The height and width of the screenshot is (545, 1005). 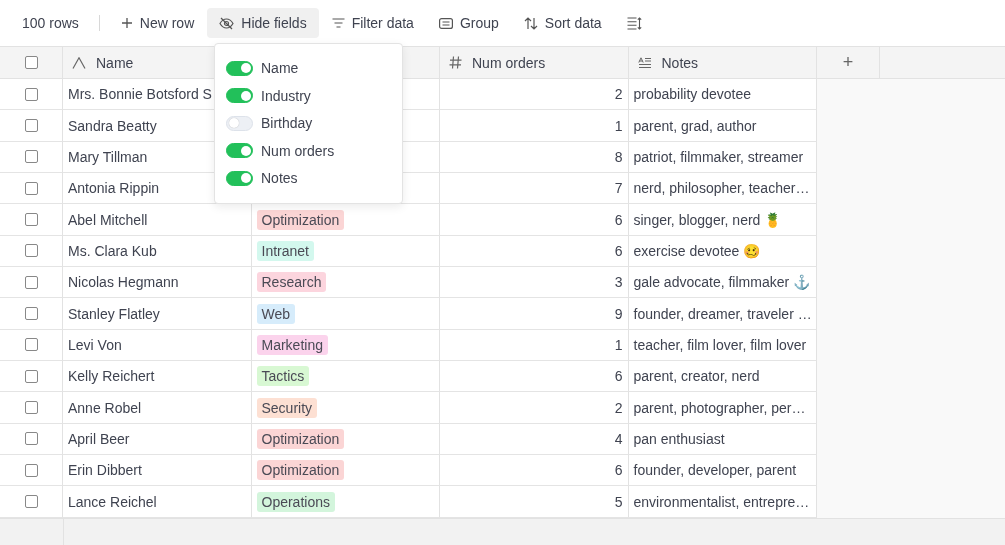 What do you see at coordinates (530, 23) in the screenshot?
I see `sort-icon` at bounding box center [530, 23].